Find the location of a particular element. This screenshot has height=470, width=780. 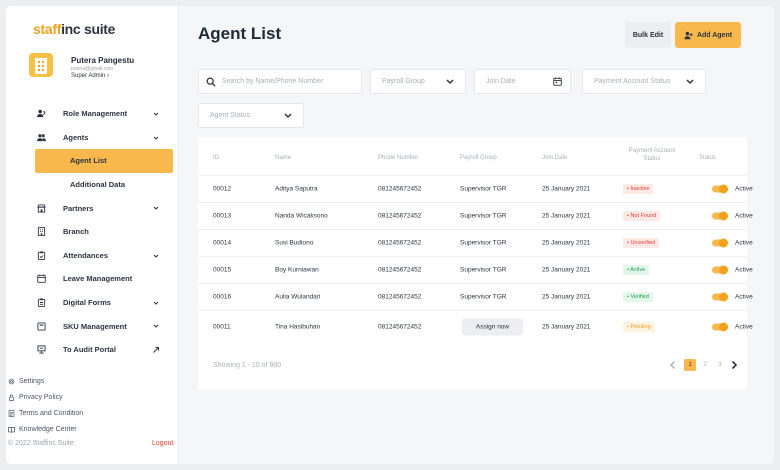

book-icon is located at coordinates (13, 430).